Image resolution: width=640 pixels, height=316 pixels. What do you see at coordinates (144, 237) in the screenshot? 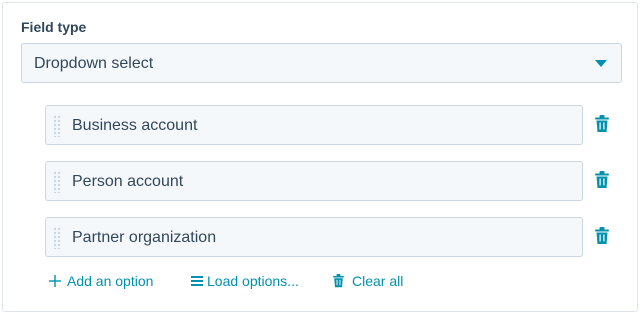
I see `option-label: Partner organization` at bounding box center [144, 237].